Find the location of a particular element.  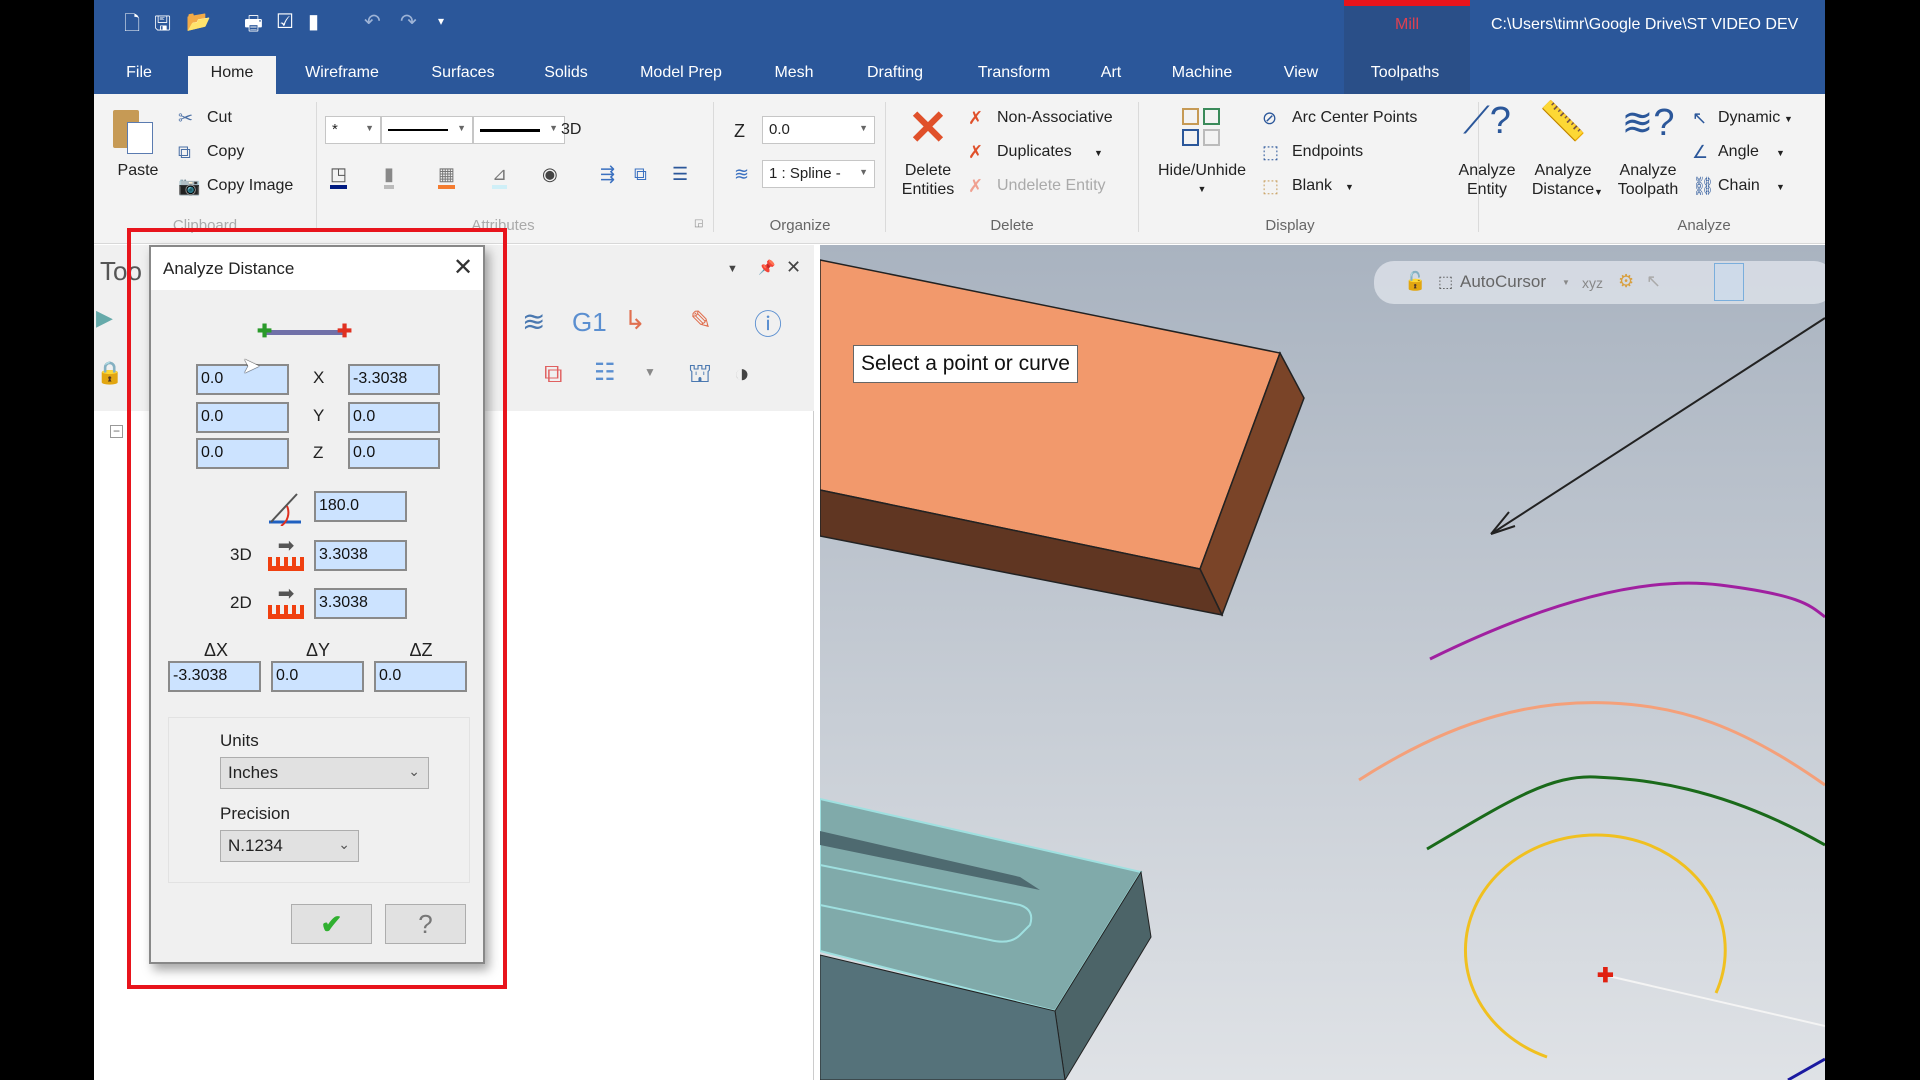

settings-dropdown-icon: ▼ is located at coordinates (650, 372).